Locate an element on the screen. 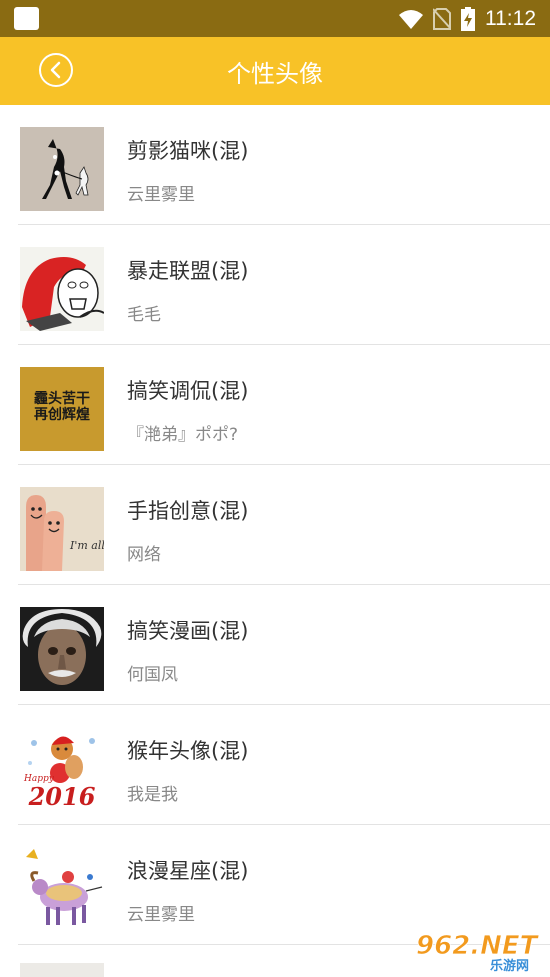  list-item: 浪漫星座(混) 云里雾里 is located at coordinates (275, 885).